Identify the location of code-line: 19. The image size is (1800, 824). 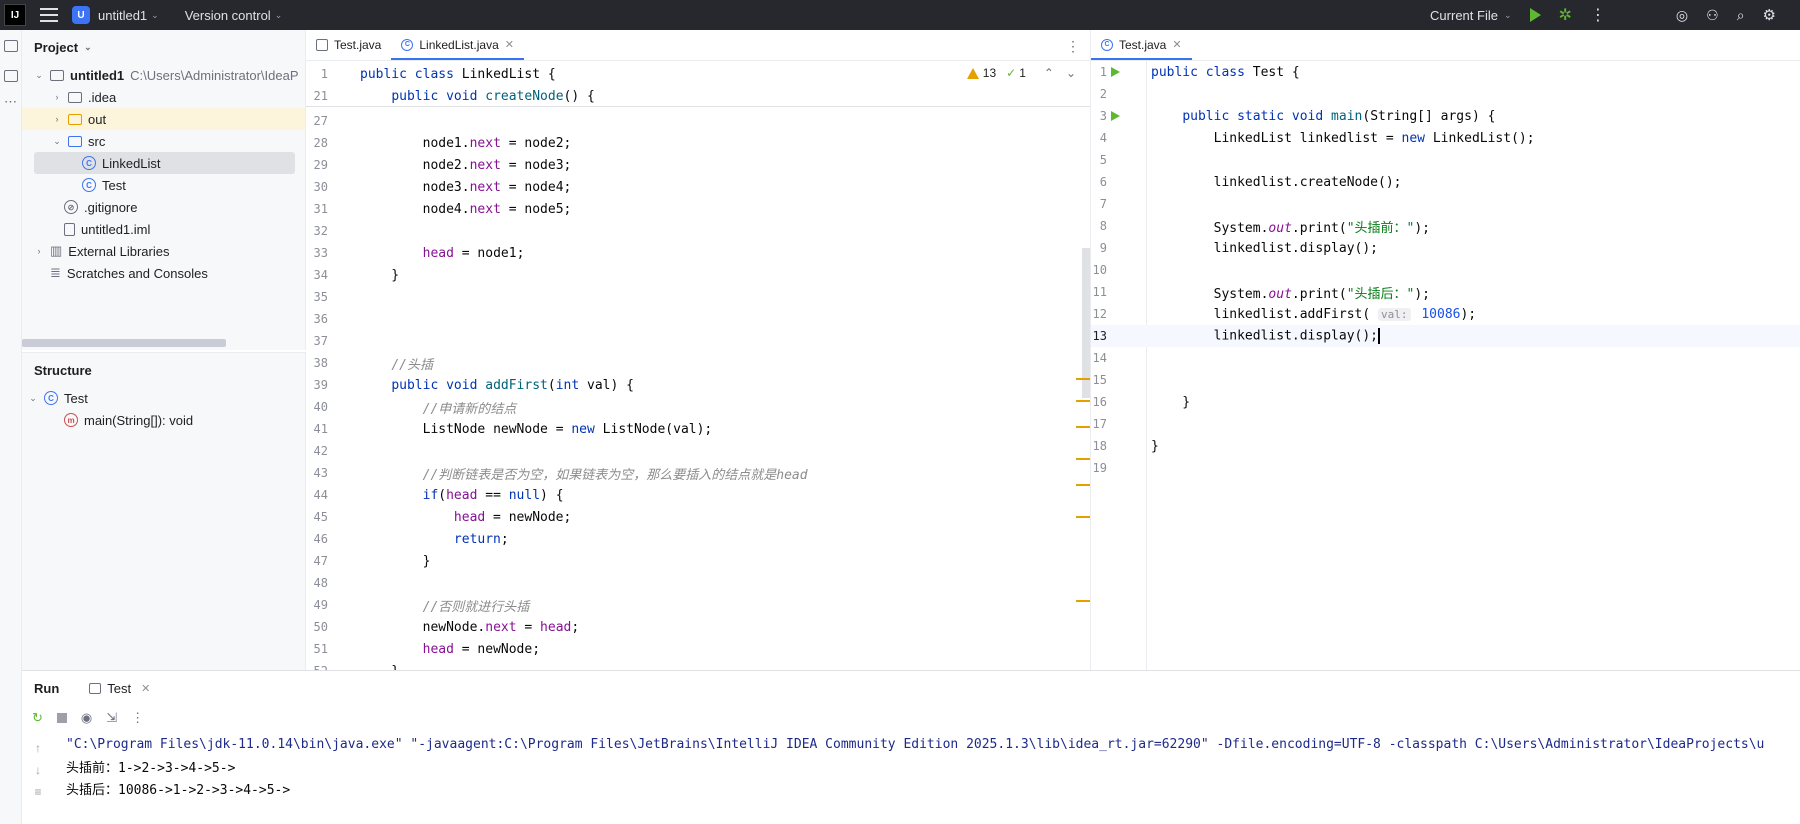
(1445, 468).